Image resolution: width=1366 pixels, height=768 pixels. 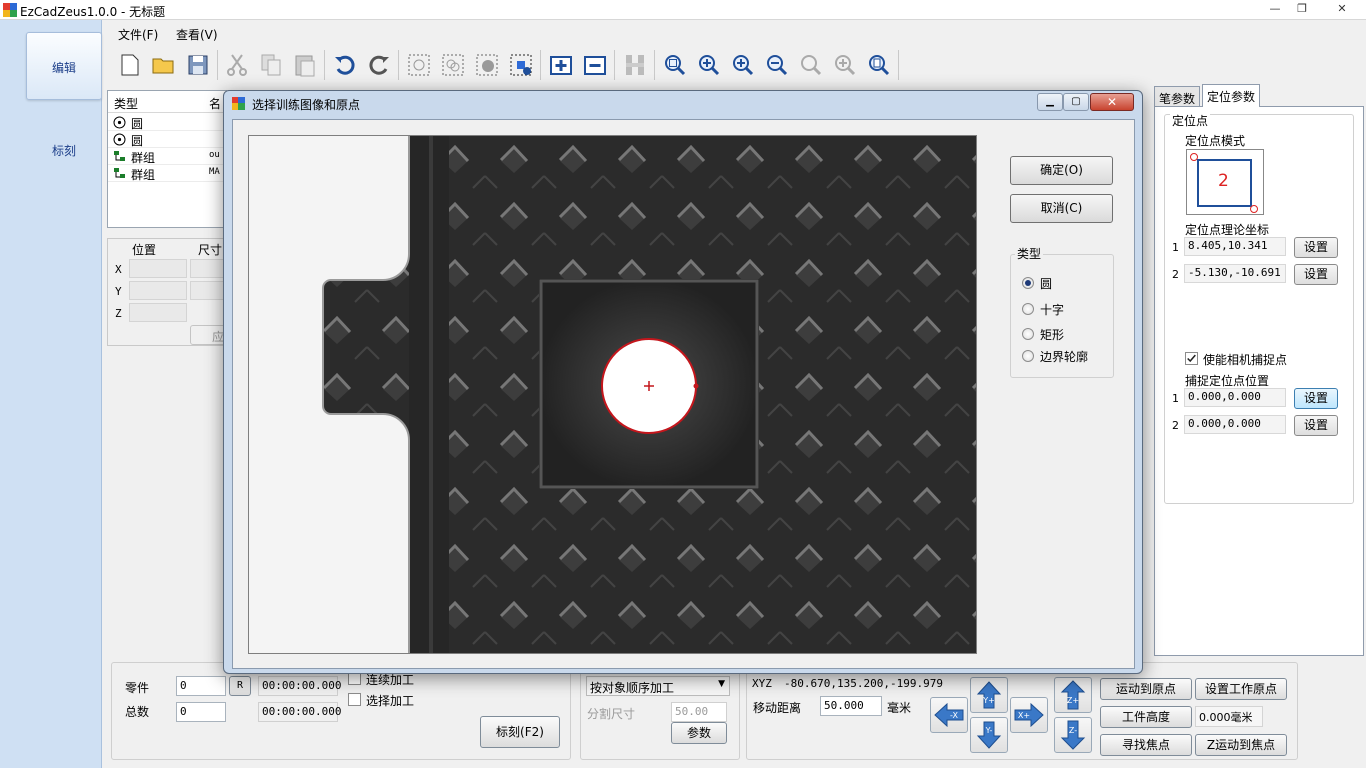 What do you see at coordinates (237, 65) in the screenshot?
I see `cut-icon` at bounding box center [237, 65].